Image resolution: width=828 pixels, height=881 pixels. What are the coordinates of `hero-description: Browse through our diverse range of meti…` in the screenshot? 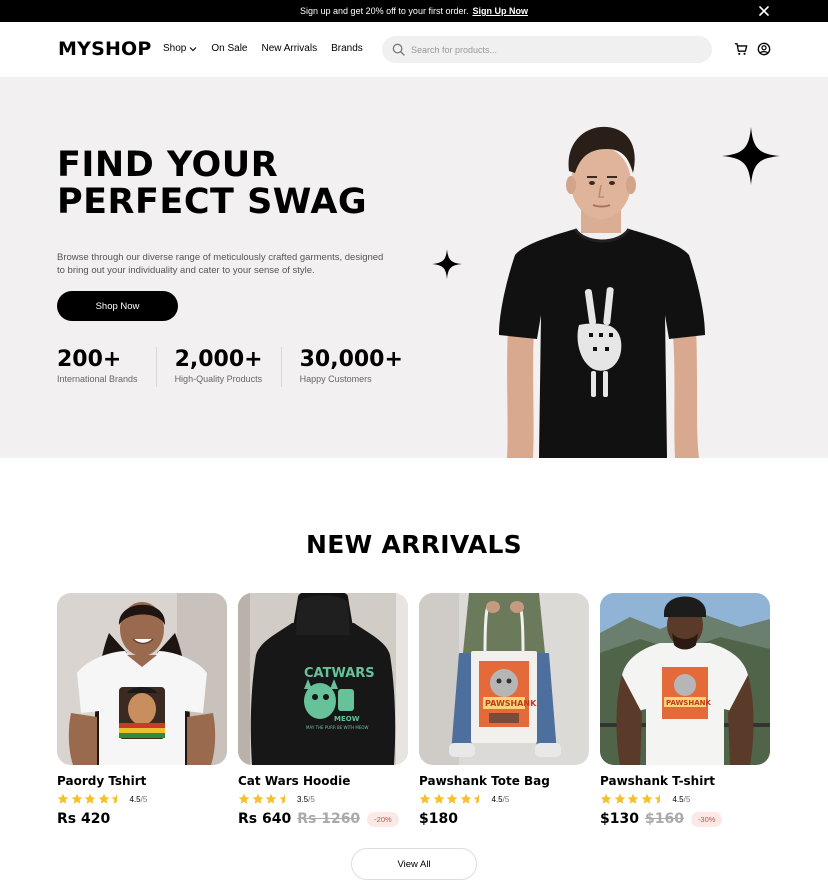 It's located at (220, 264).